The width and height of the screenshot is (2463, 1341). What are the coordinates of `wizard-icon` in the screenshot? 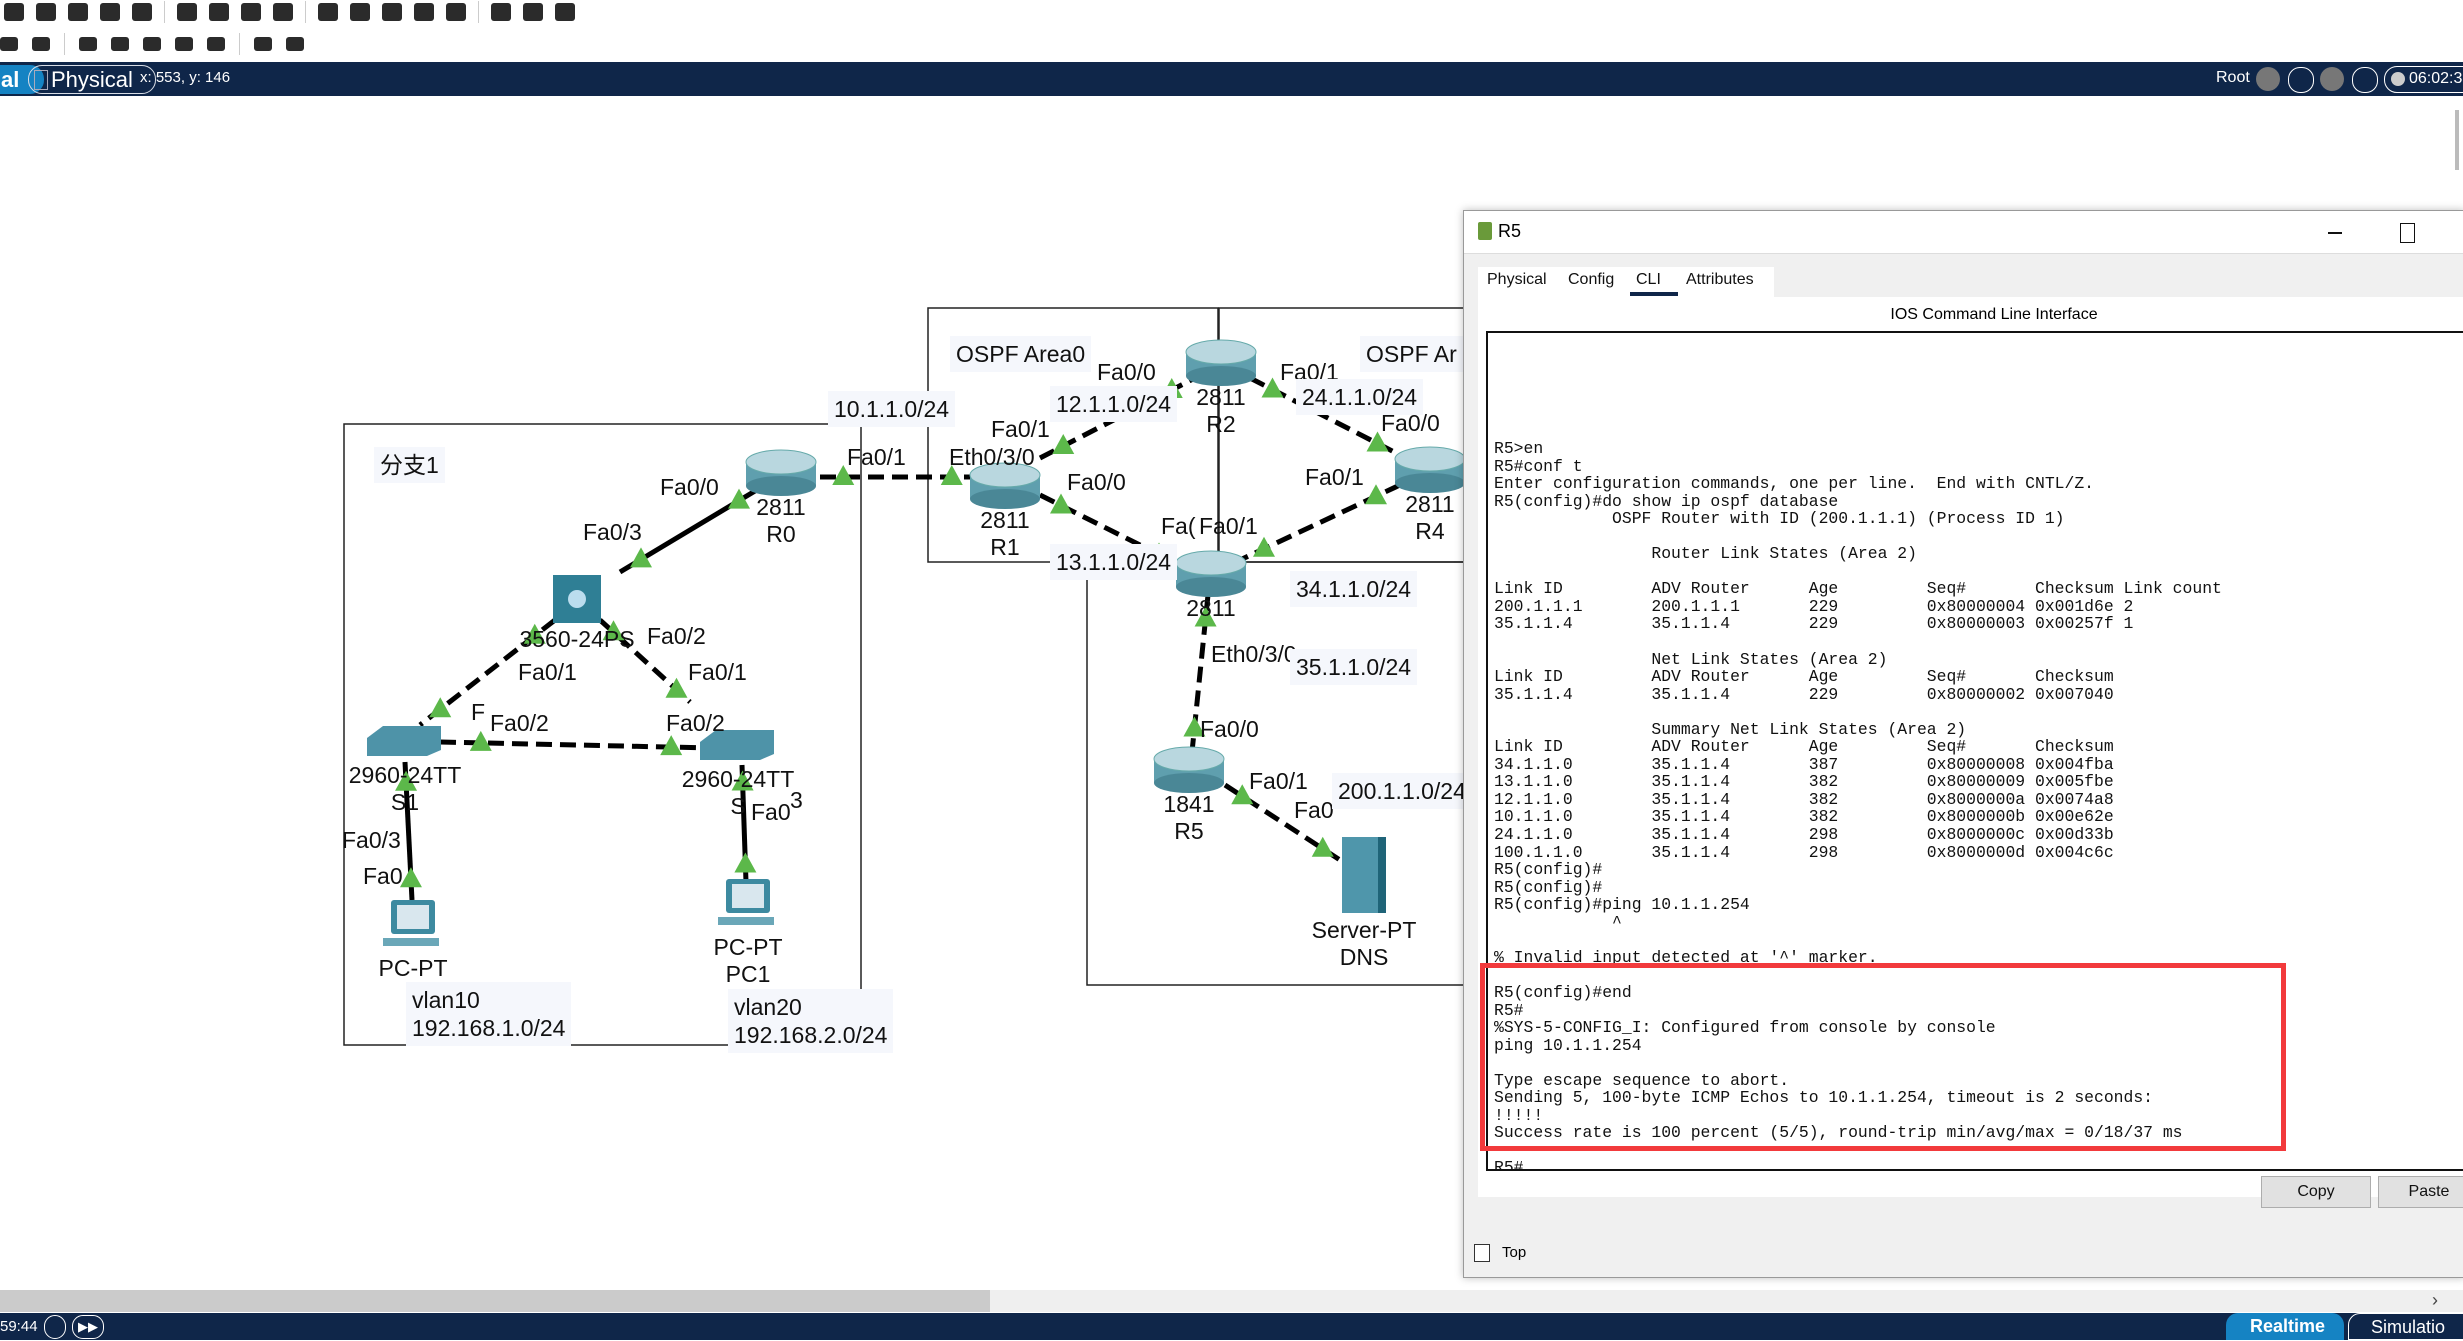 It's located at (142, 12).